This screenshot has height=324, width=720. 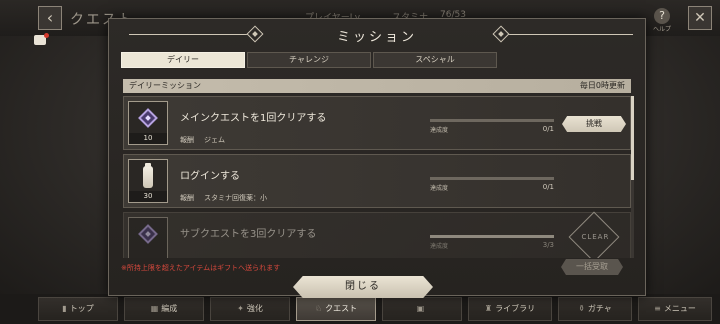 I want to click on mission-item: 10 メインクエストを1回クリアする 報酬 ジェム 達成度 0/1 挑戦, so click(x=377, y=123).